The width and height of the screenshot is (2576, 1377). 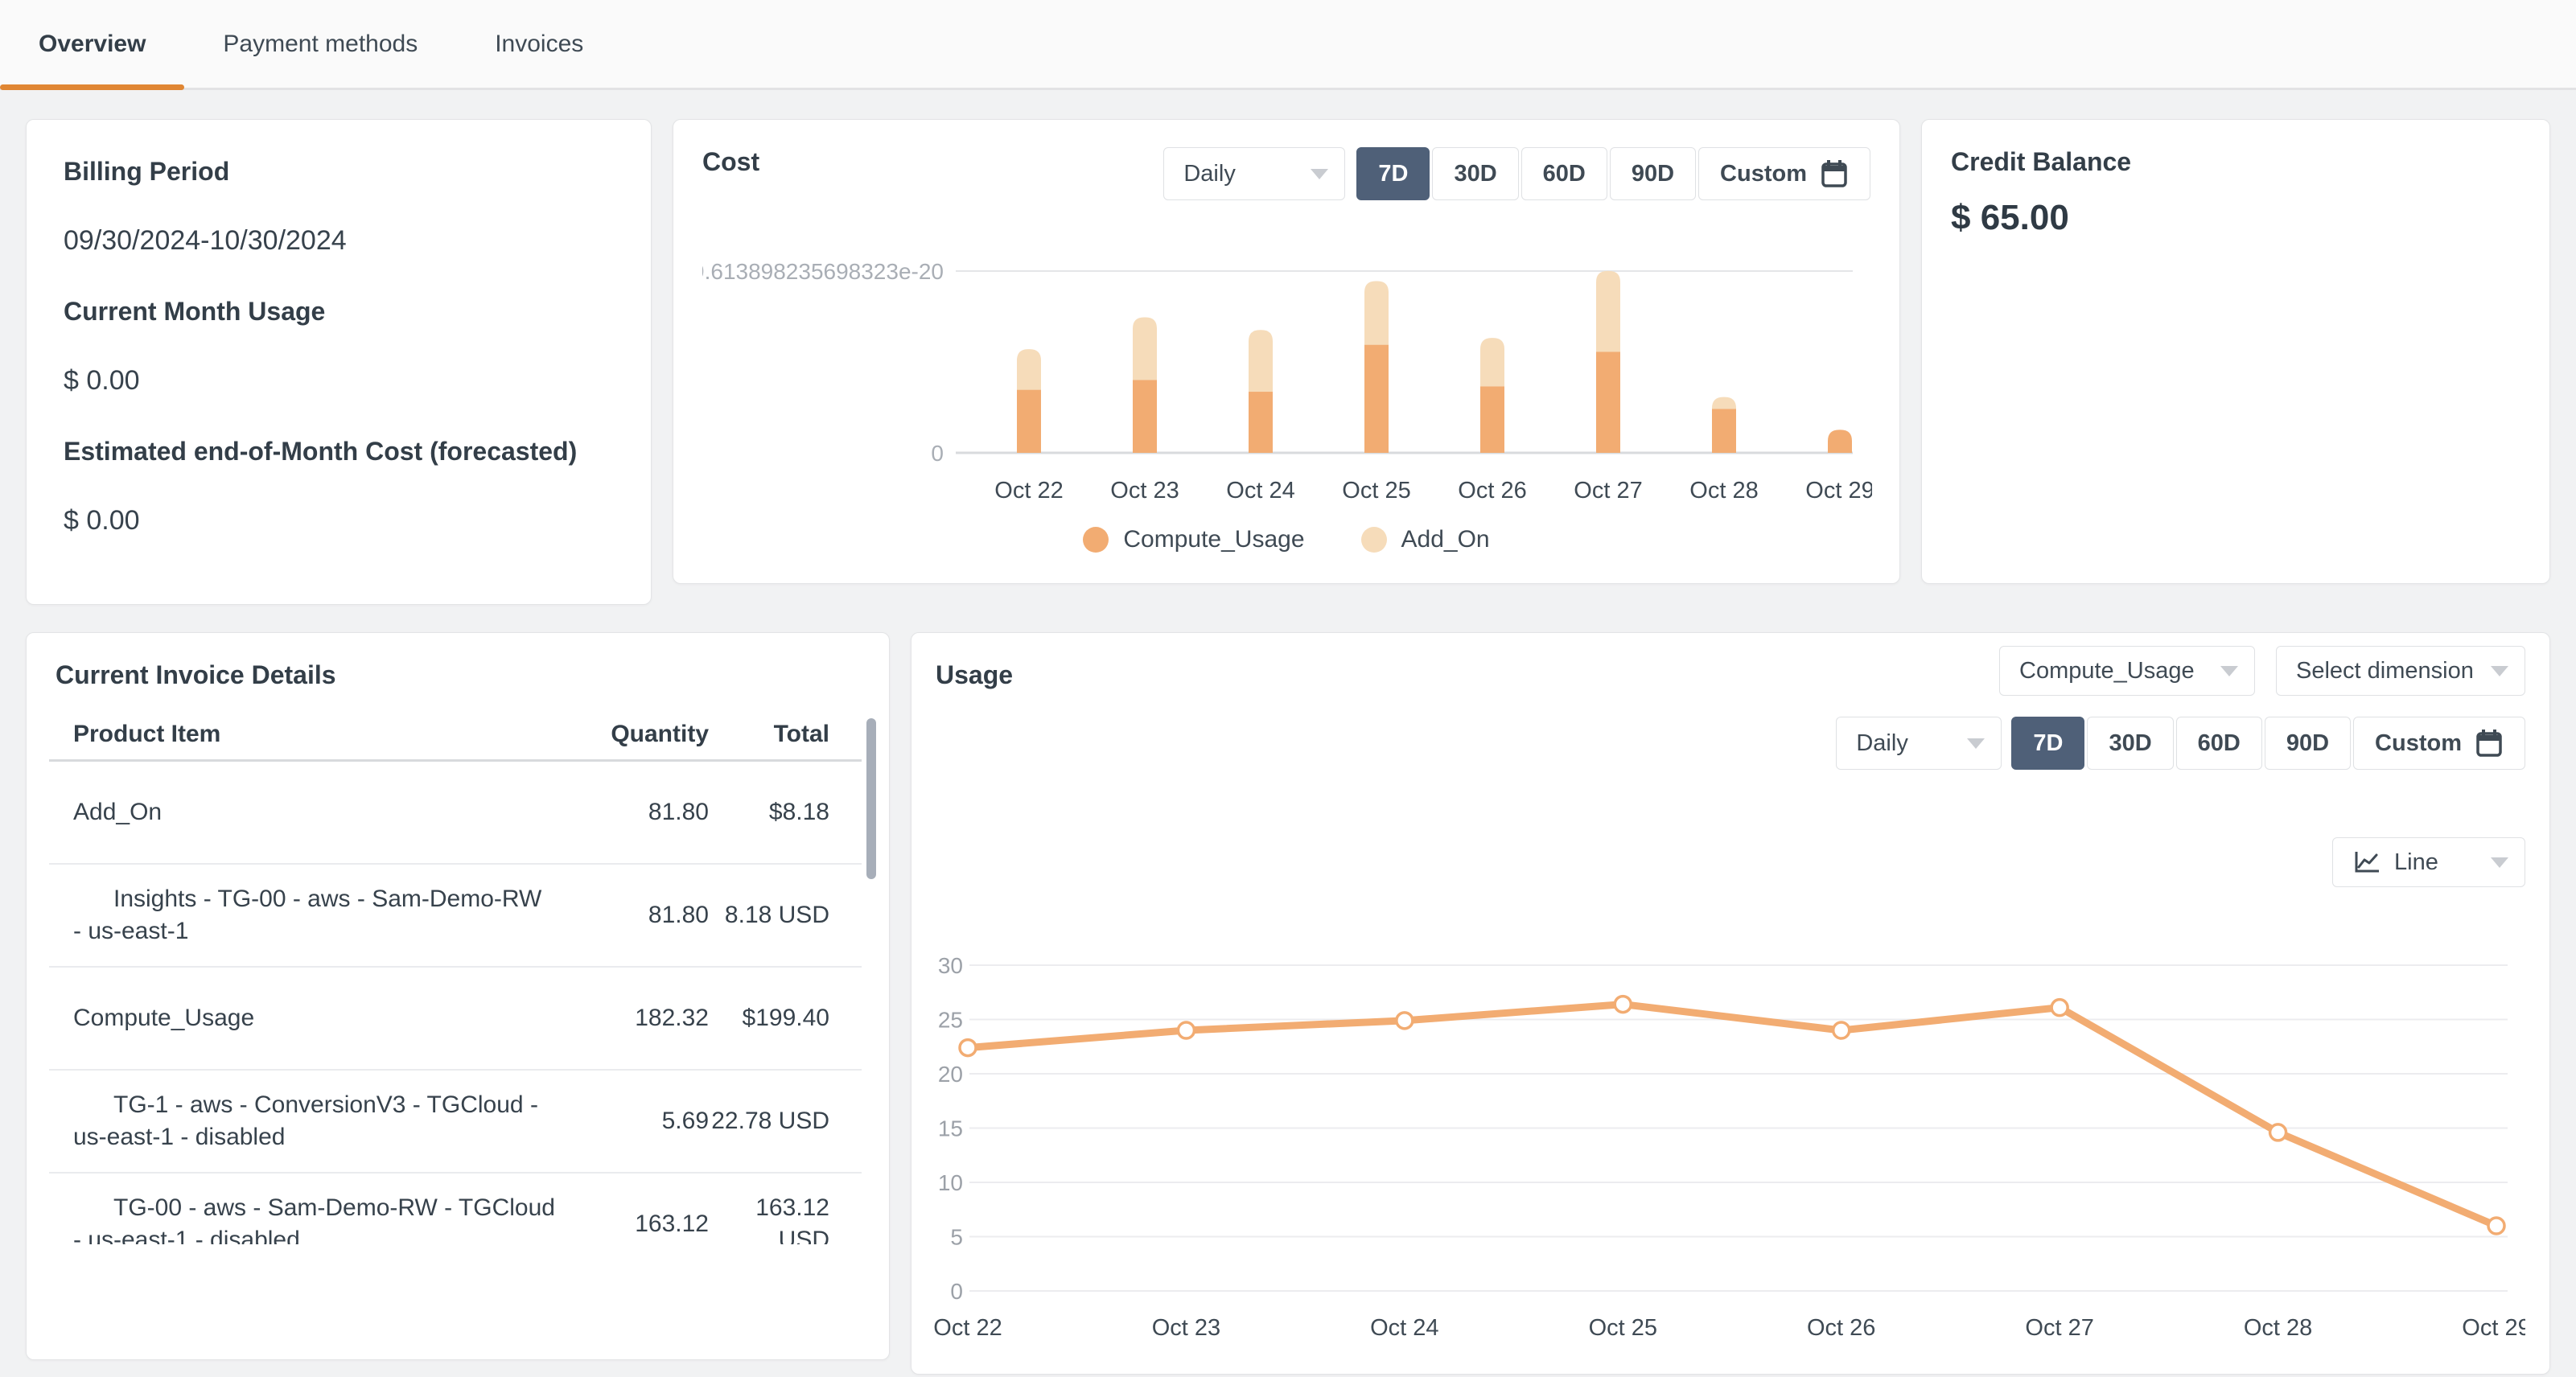 I want to click on svg-text: 5, so click(x=956, y=1237).